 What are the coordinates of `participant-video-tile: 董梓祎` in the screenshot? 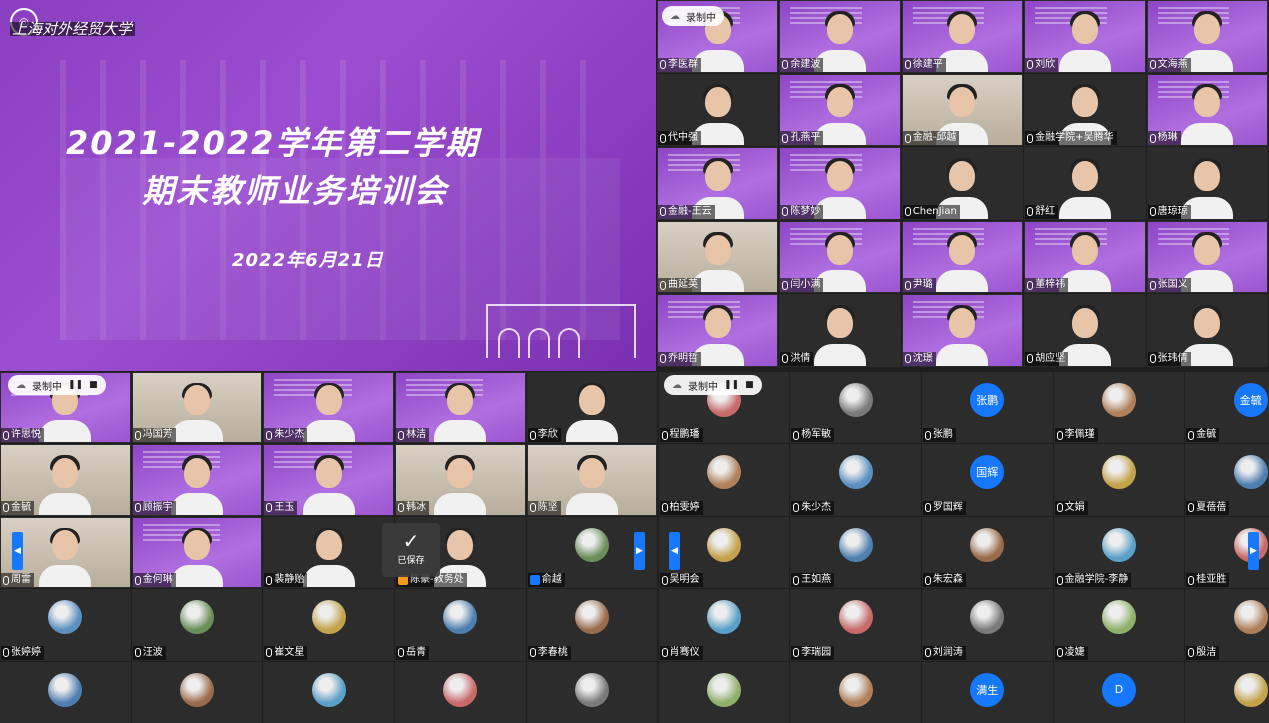 It's located at (1085, 257).